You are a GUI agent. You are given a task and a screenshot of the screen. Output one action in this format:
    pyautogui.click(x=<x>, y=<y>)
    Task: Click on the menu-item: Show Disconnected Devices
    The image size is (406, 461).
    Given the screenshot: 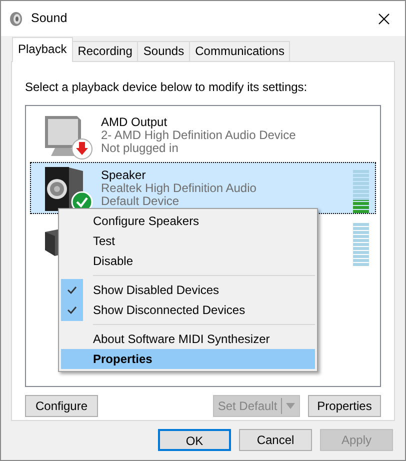 What is the action you would take?
    pyautogui.click(x=188, y=310)
    